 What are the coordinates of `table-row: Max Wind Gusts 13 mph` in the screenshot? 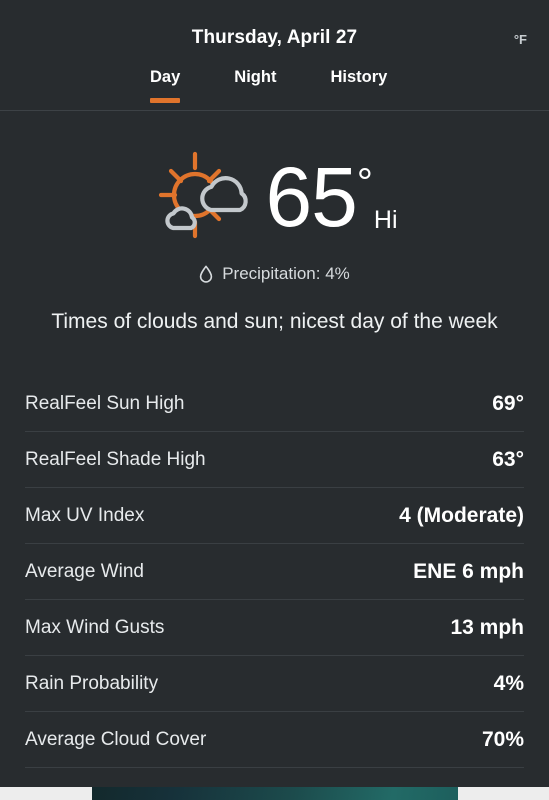 It's located at (274, 628).